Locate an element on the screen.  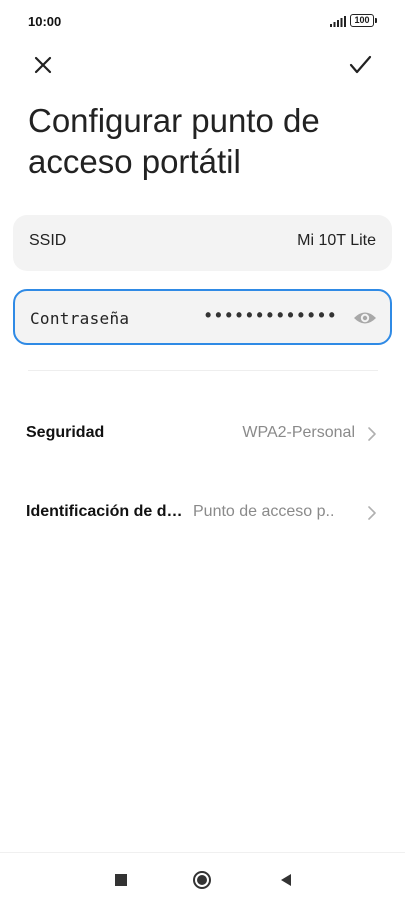
ssid-field: SSID Mi 10T Lite is located at coordinates (202, 243).